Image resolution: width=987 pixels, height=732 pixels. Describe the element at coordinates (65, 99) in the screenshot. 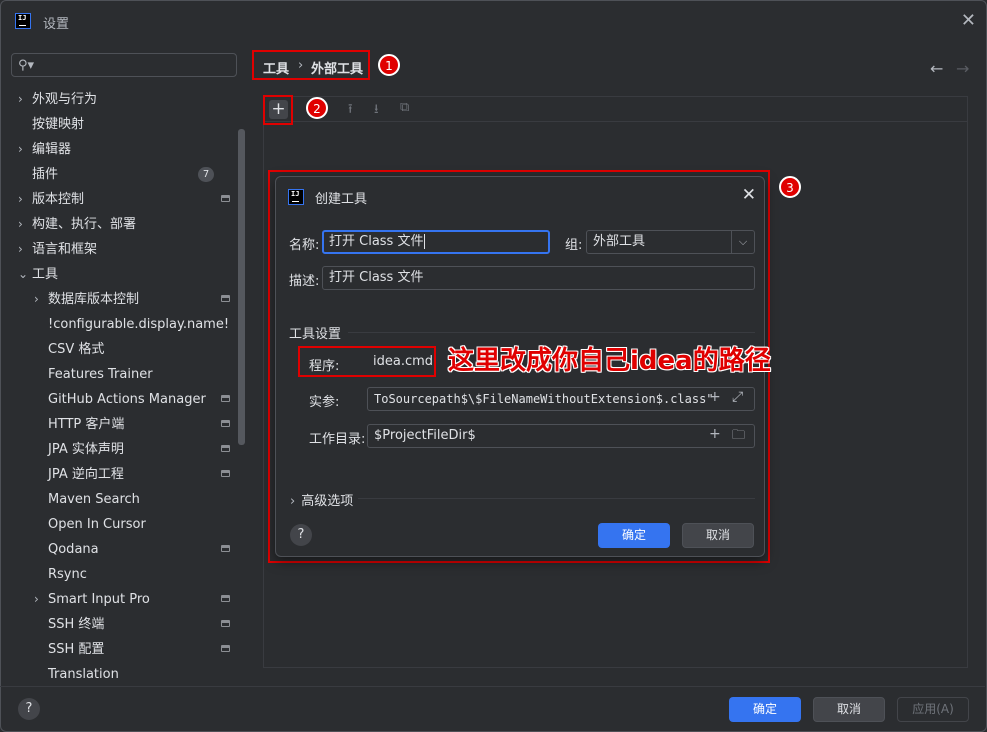

I see `sidebar-item-label: 外观与行为` at that location.